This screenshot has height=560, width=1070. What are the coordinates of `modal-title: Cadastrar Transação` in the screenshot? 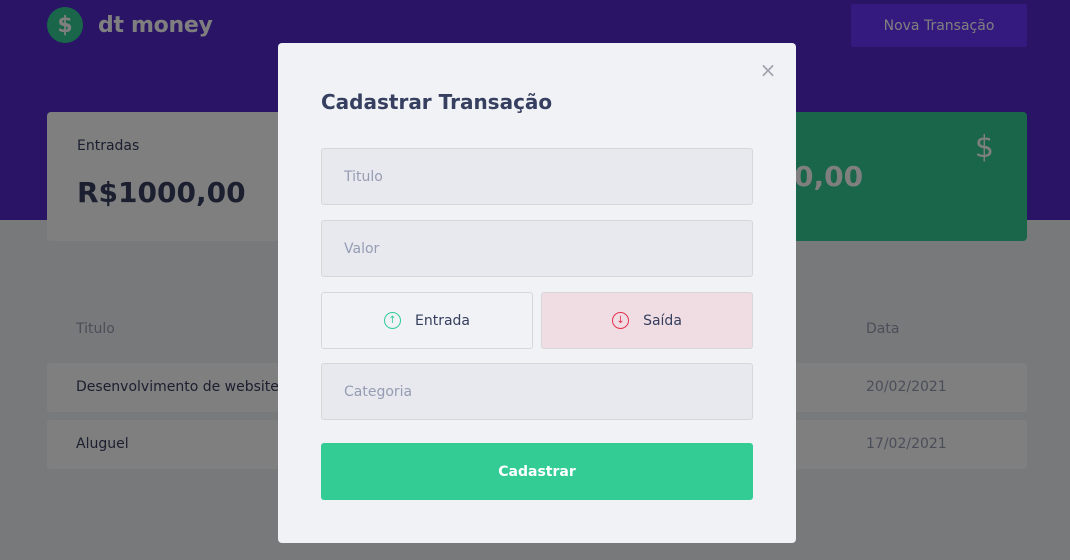 It's located at (437, 102).